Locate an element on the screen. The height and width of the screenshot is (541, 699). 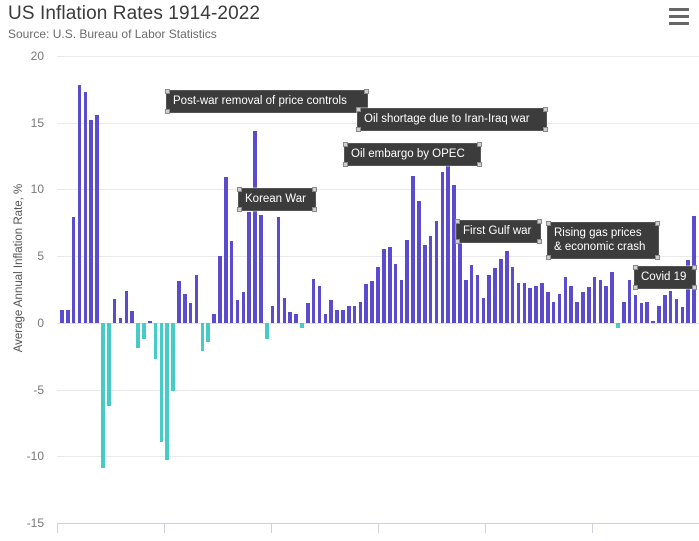
chart-annotation: First Gulf war is located at coordinates (498, 231).